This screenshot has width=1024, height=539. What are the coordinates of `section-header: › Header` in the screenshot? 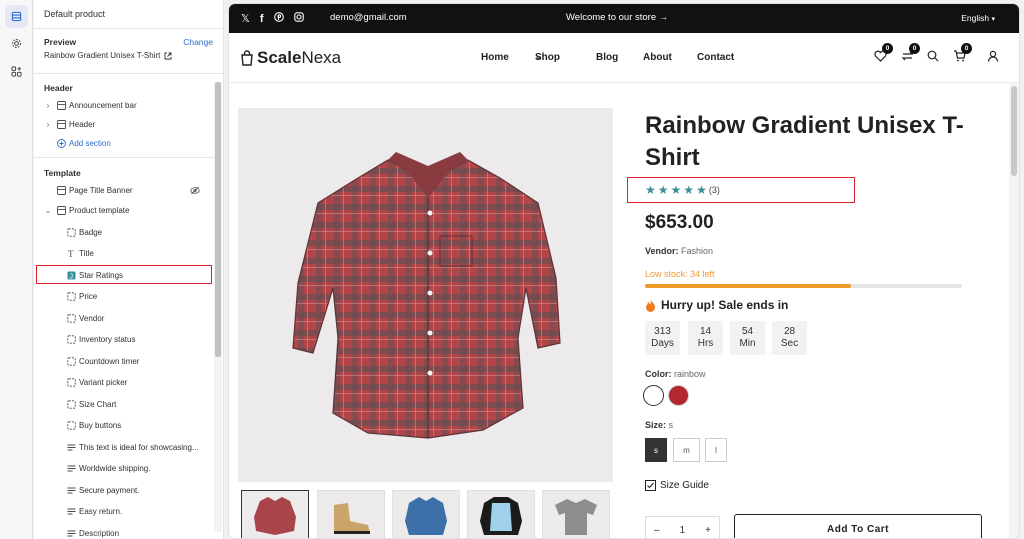 It's located at (124, 124).